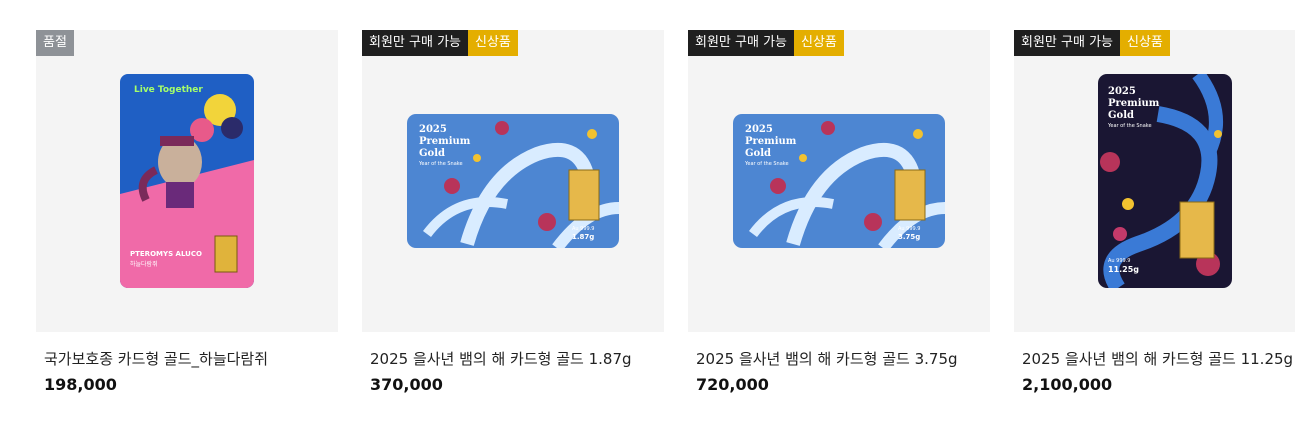 Image resolution: width=1295 pixels, height=437 pixels. What do you see at coordinates (144, 264) in the screenshot?
I see `card-kname: 하늘다람쥐` at bounding box center [144, 264].